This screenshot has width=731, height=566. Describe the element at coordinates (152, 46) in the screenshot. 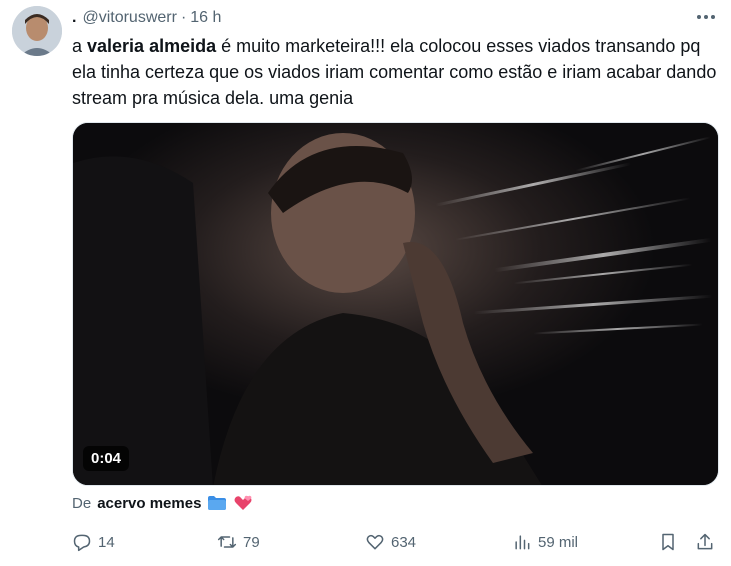

I see `tweet-text-bold: valeria almeida` at that location.